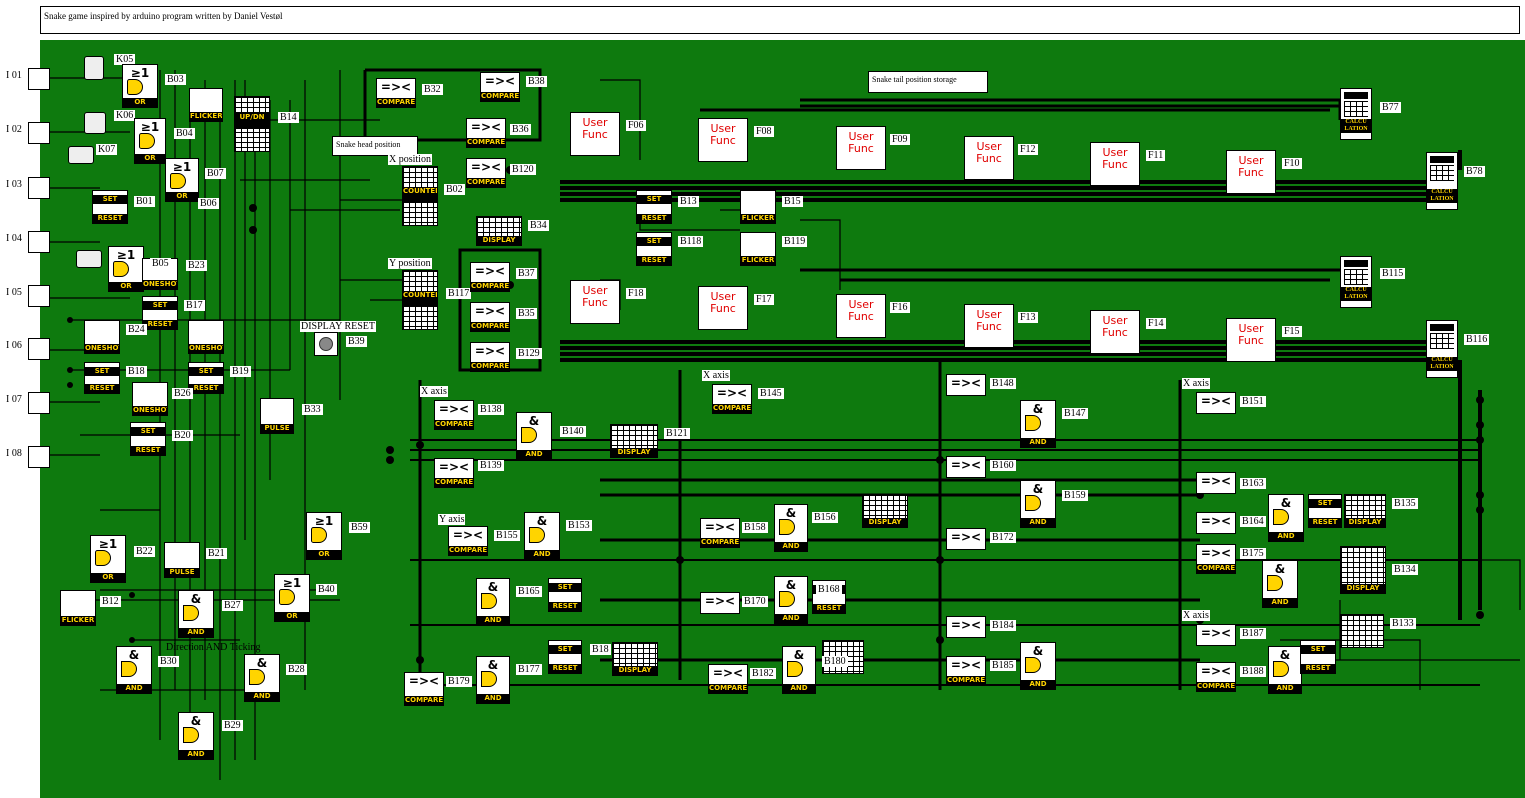 The image size is (1525, 798). Describe the element at coordinates (39, 79) in the screenshot. I see `input-i01` at that location.